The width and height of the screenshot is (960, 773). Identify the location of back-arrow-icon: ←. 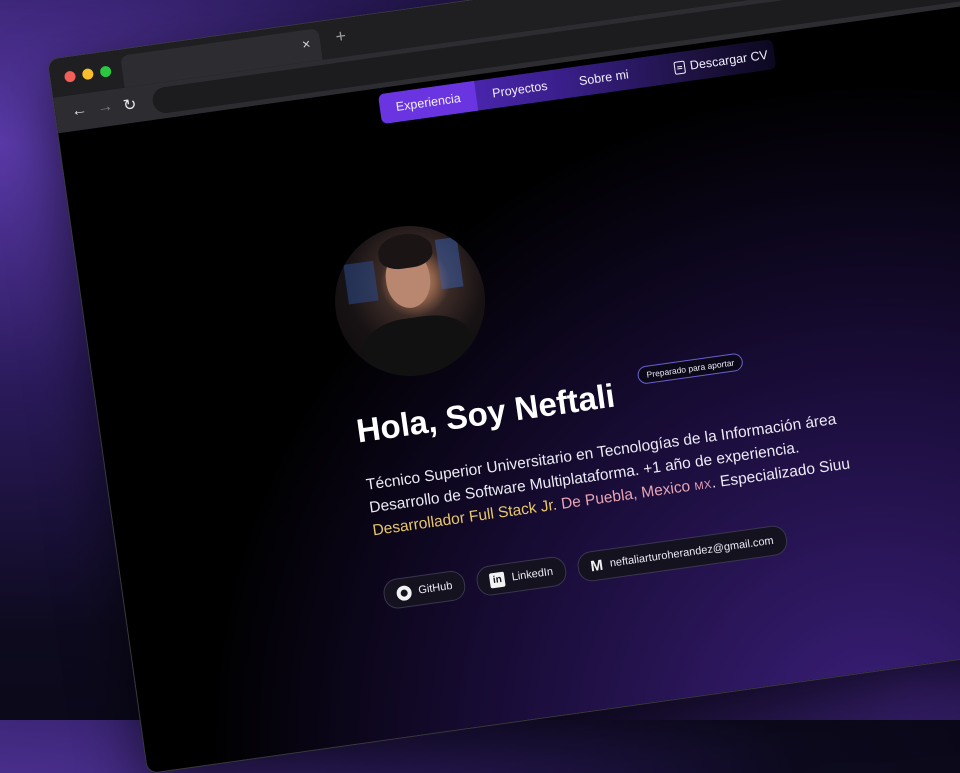
(79, 111).